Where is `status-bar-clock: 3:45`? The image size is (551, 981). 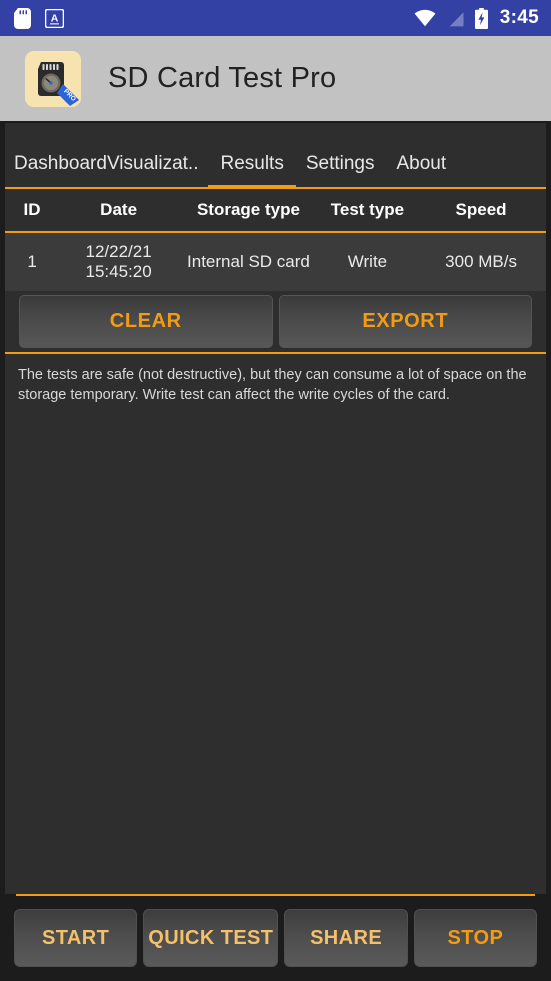 status-bar-clock: 3:45 is located at coordinates (519, 17).